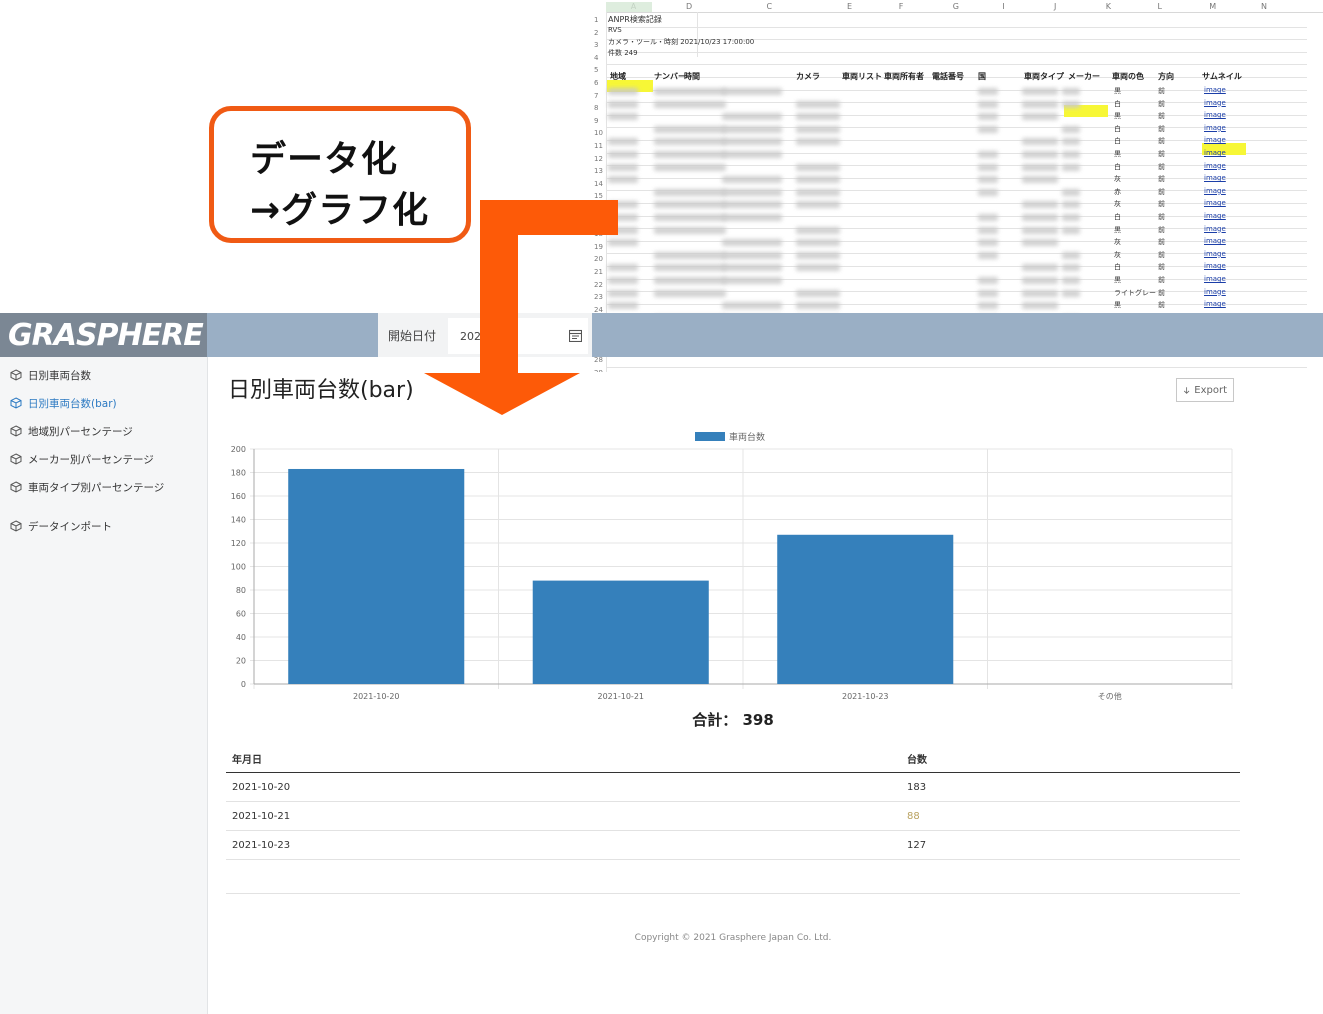 The image size is (1323, 1014). What do you see at coordinates (376, 696) in the screenshot?
I see `x-tick-label: 2021-10-20` at bounding box center [376, 696].